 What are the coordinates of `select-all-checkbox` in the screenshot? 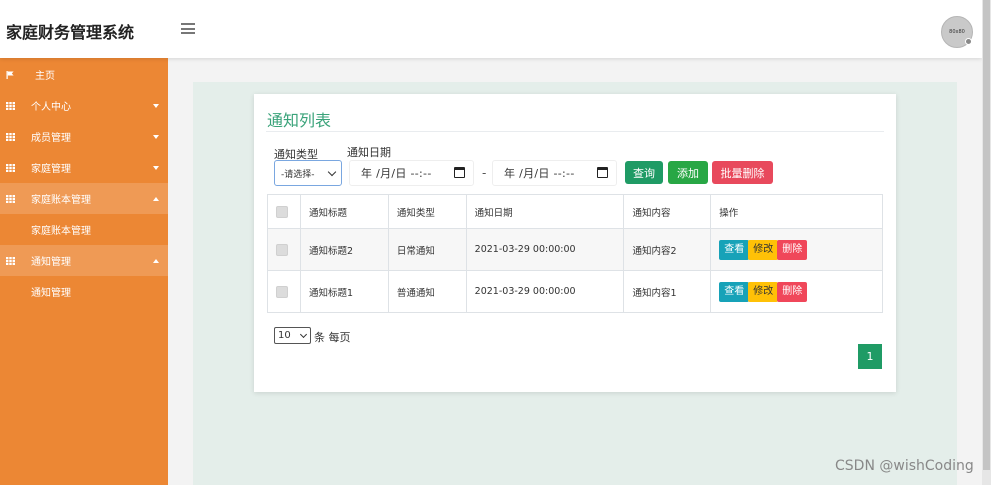 It's located at (282, 211).